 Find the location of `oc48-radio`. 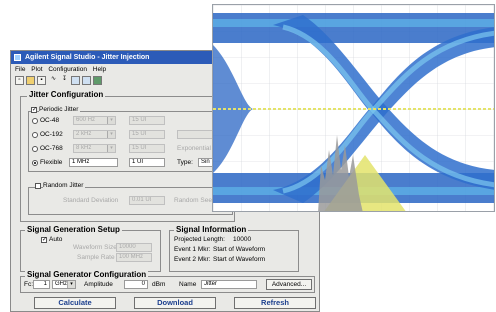

oc48-radio is located at coordinates (35, 121).